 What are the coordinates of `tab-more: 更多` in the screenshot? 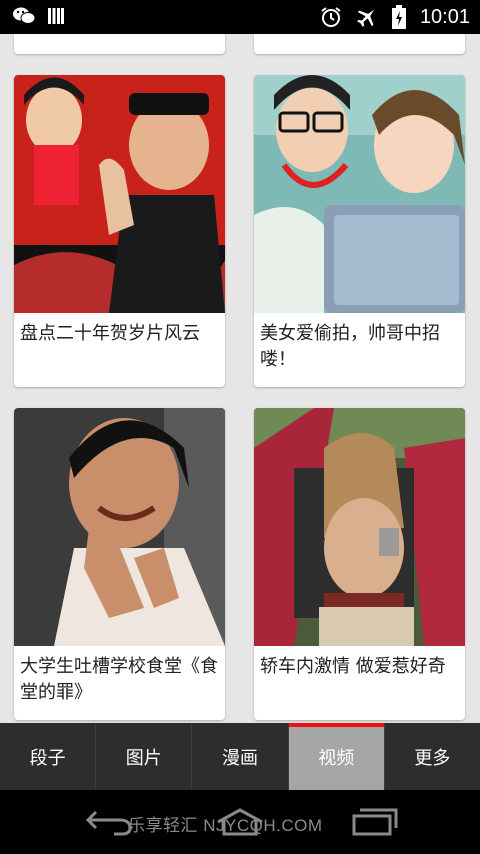 It's located at (431, 756).